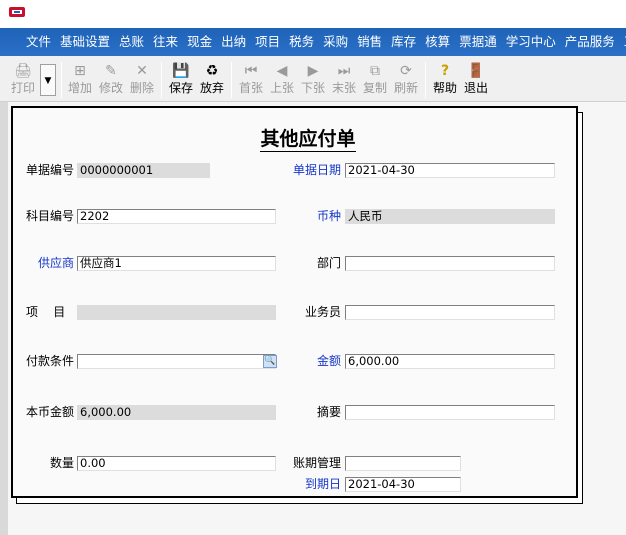 This screenshot has width=626, height=535. Describe the element at coordinates (437, 42) in the screenshot. I see `menu-costing: 核算` at that location.